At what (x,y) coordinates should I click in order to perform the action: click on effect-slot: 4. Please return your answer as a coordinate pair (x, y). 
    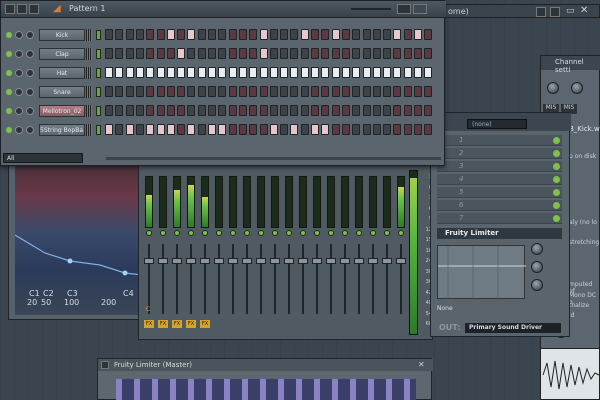
    Looking at the image, I should click on (499, 179).